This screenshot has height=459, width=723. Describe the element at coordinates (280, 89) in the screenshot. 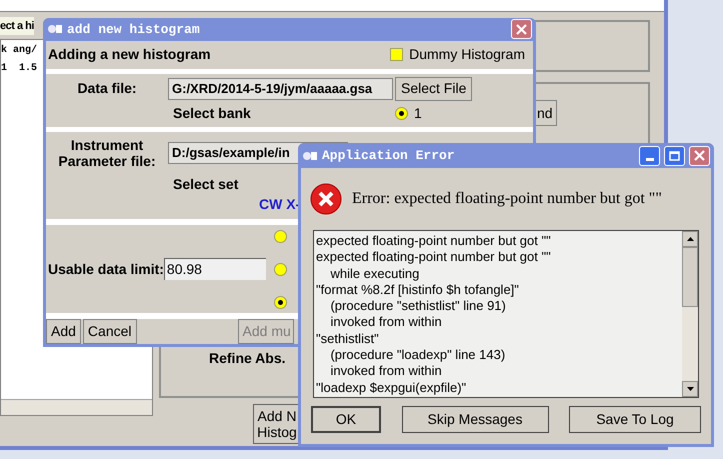

I see `data-file-field: G:/XRD/2014-5-19/jym/aaaaa.gsa` at that location.